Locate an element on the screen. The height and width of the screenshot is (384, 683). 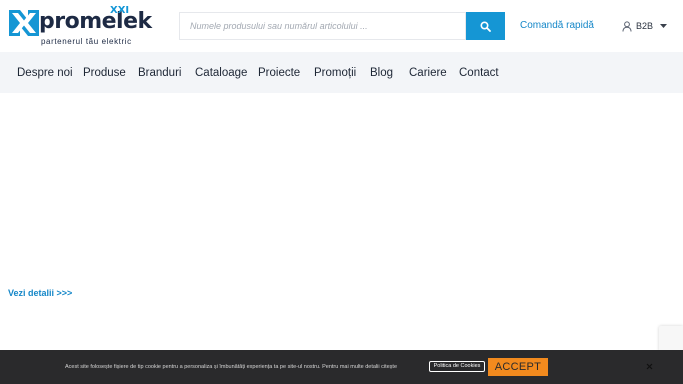
nav-item-blog: Blog is located at coordinates (381, 73).